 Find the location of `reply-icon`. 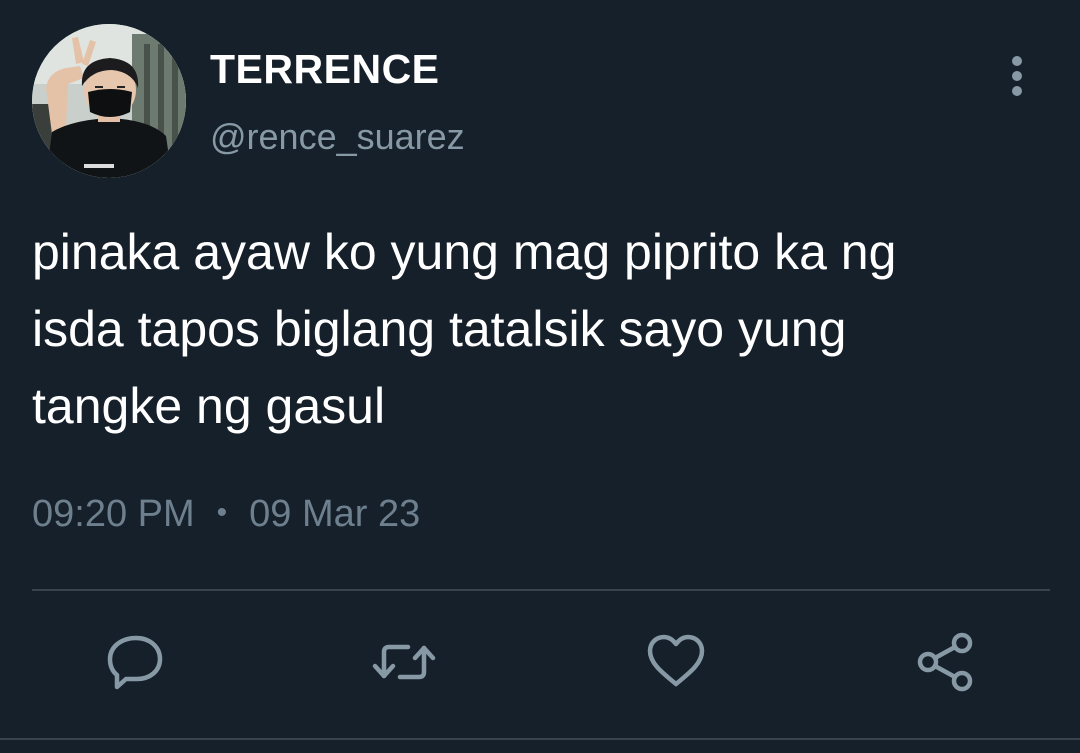

reply-icon is located at coordinates (135, 662).